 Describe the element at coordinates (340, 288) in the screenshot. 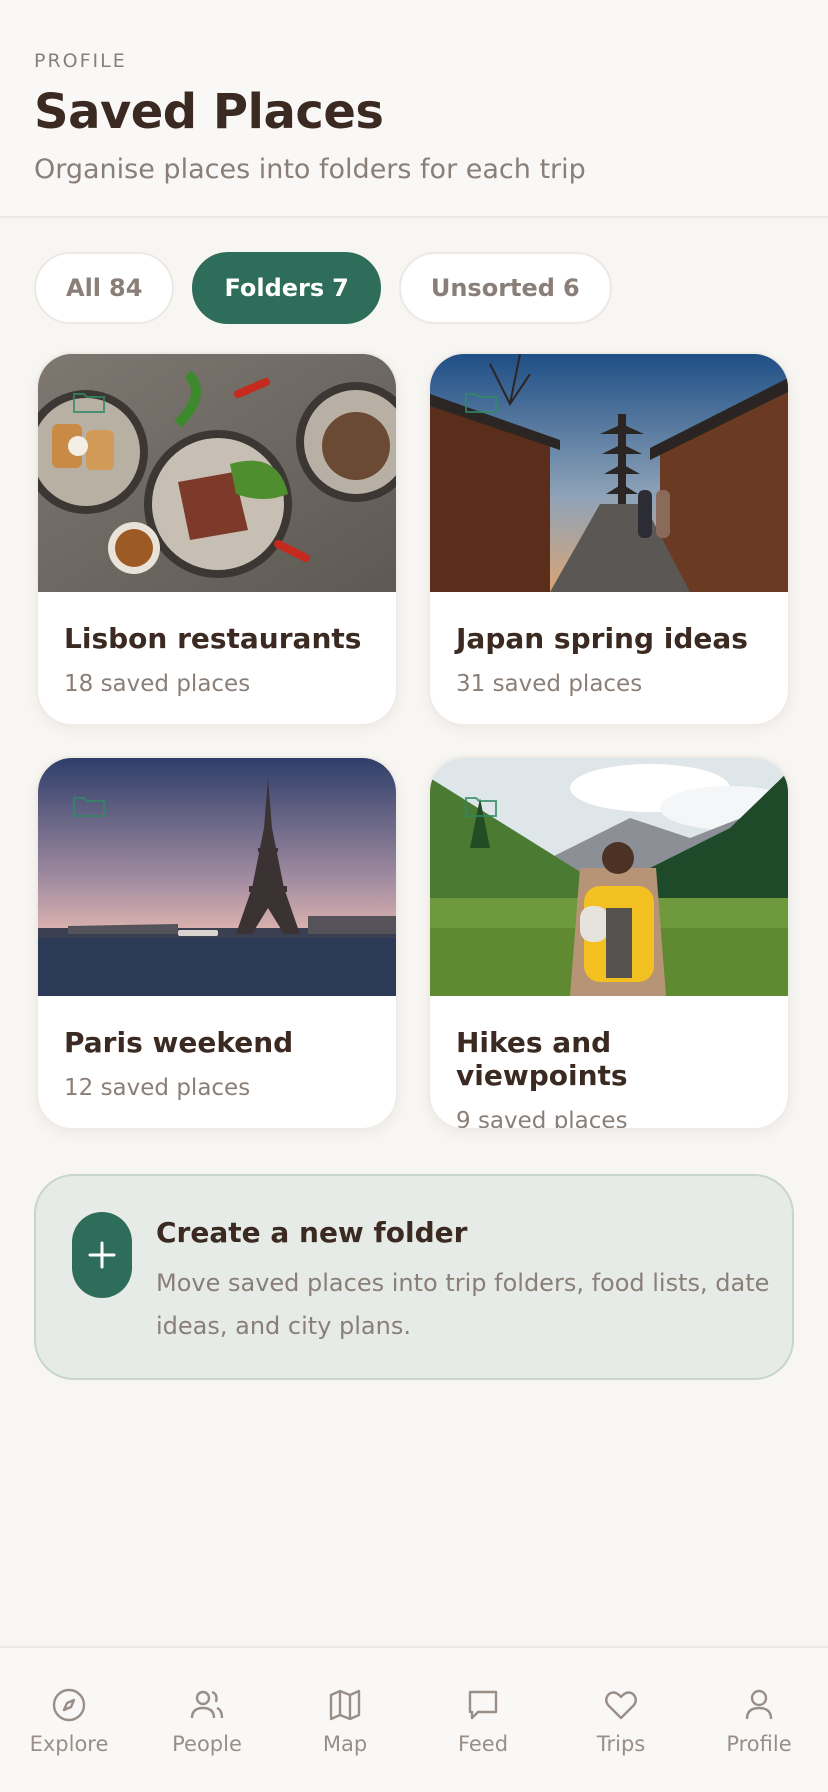

I see `tab-count: 7` at that location.